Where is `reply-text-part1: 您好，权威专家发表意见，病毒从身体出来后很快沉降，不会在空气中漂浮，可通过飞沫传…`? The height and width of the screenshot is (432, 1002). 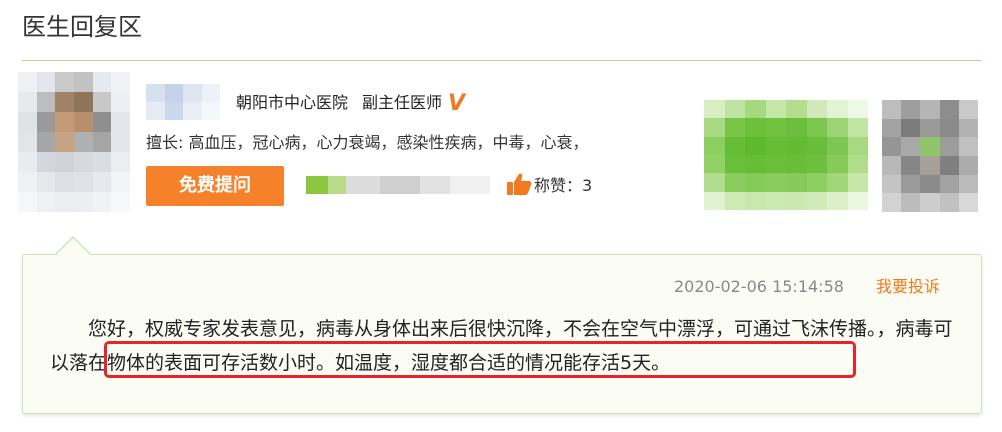 reply-text-part1: 您好，权威专家发表意见，病毒从身体出来后很快沉降，不会在空气中漂浮，可通过飞沫传… is located at coordinates (492, 329).